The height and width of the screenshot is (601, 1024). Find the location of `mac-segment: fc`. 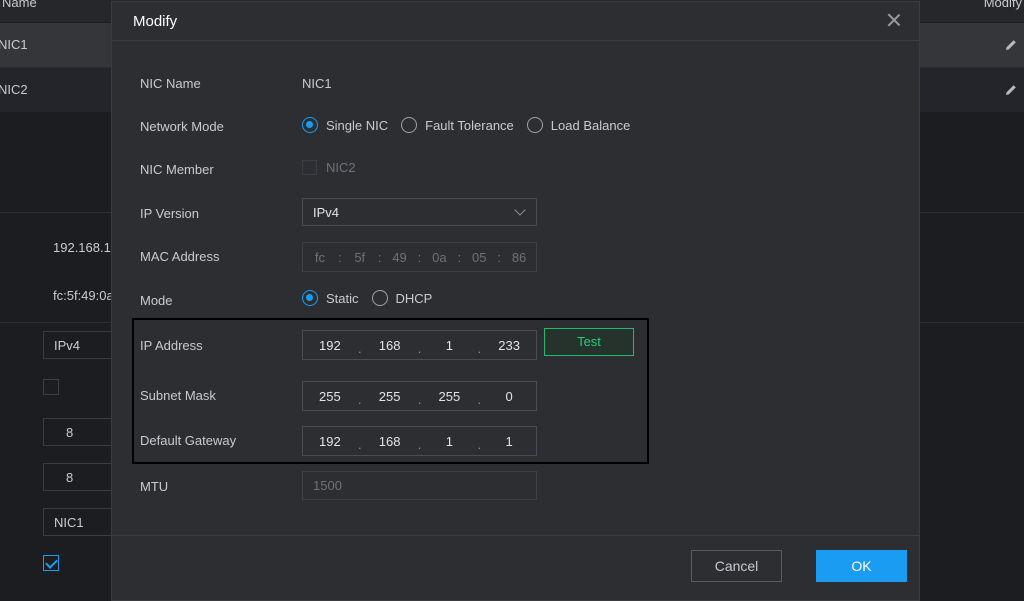

mac-segment: fc is located at coordinates (319, 257).